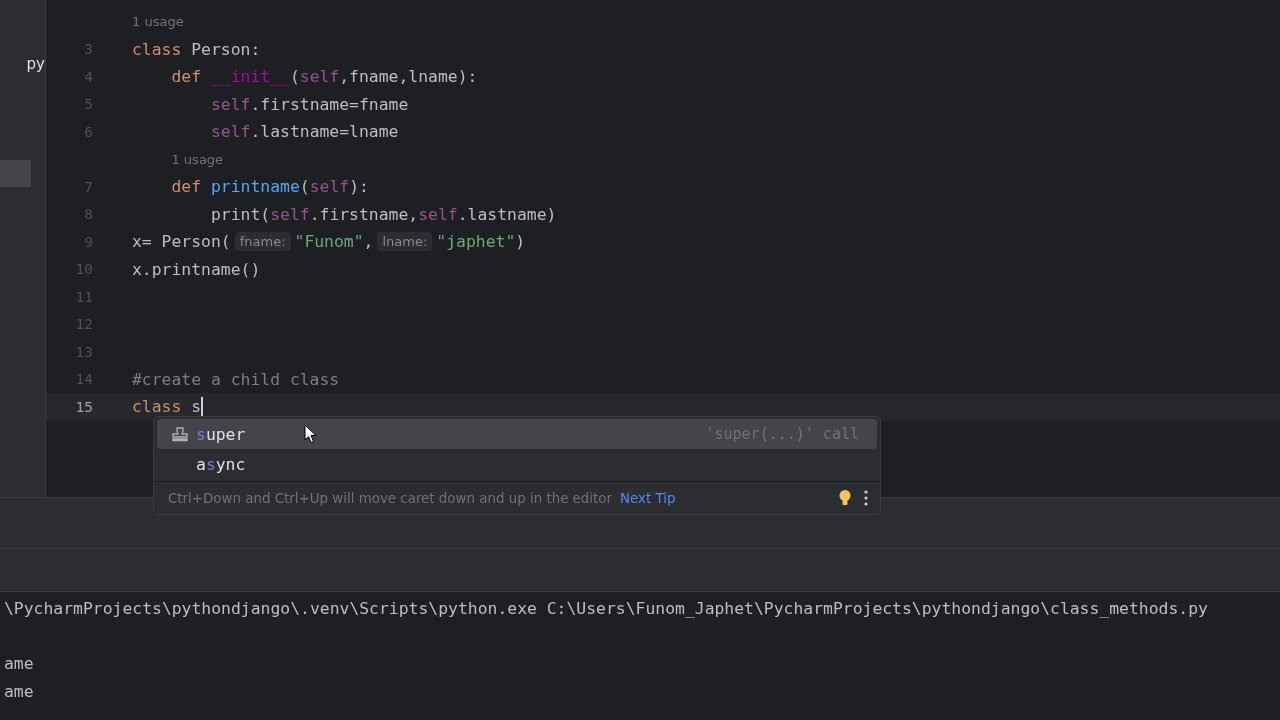  I want to click on parameter-hint: lname:, so click(405, 242).